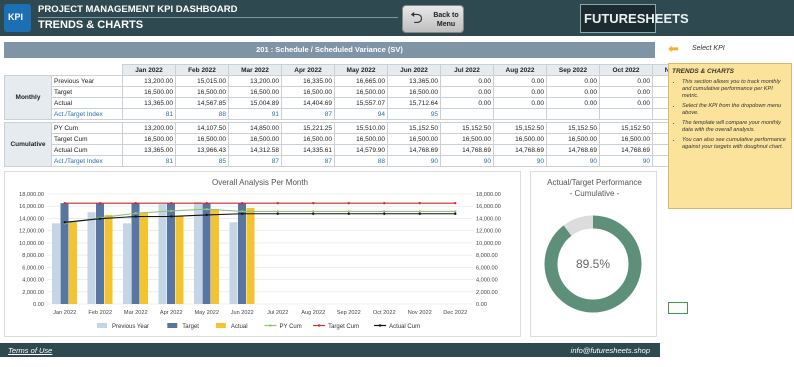  I want to click on table-cell: 15,004.89, so click(255, 103).